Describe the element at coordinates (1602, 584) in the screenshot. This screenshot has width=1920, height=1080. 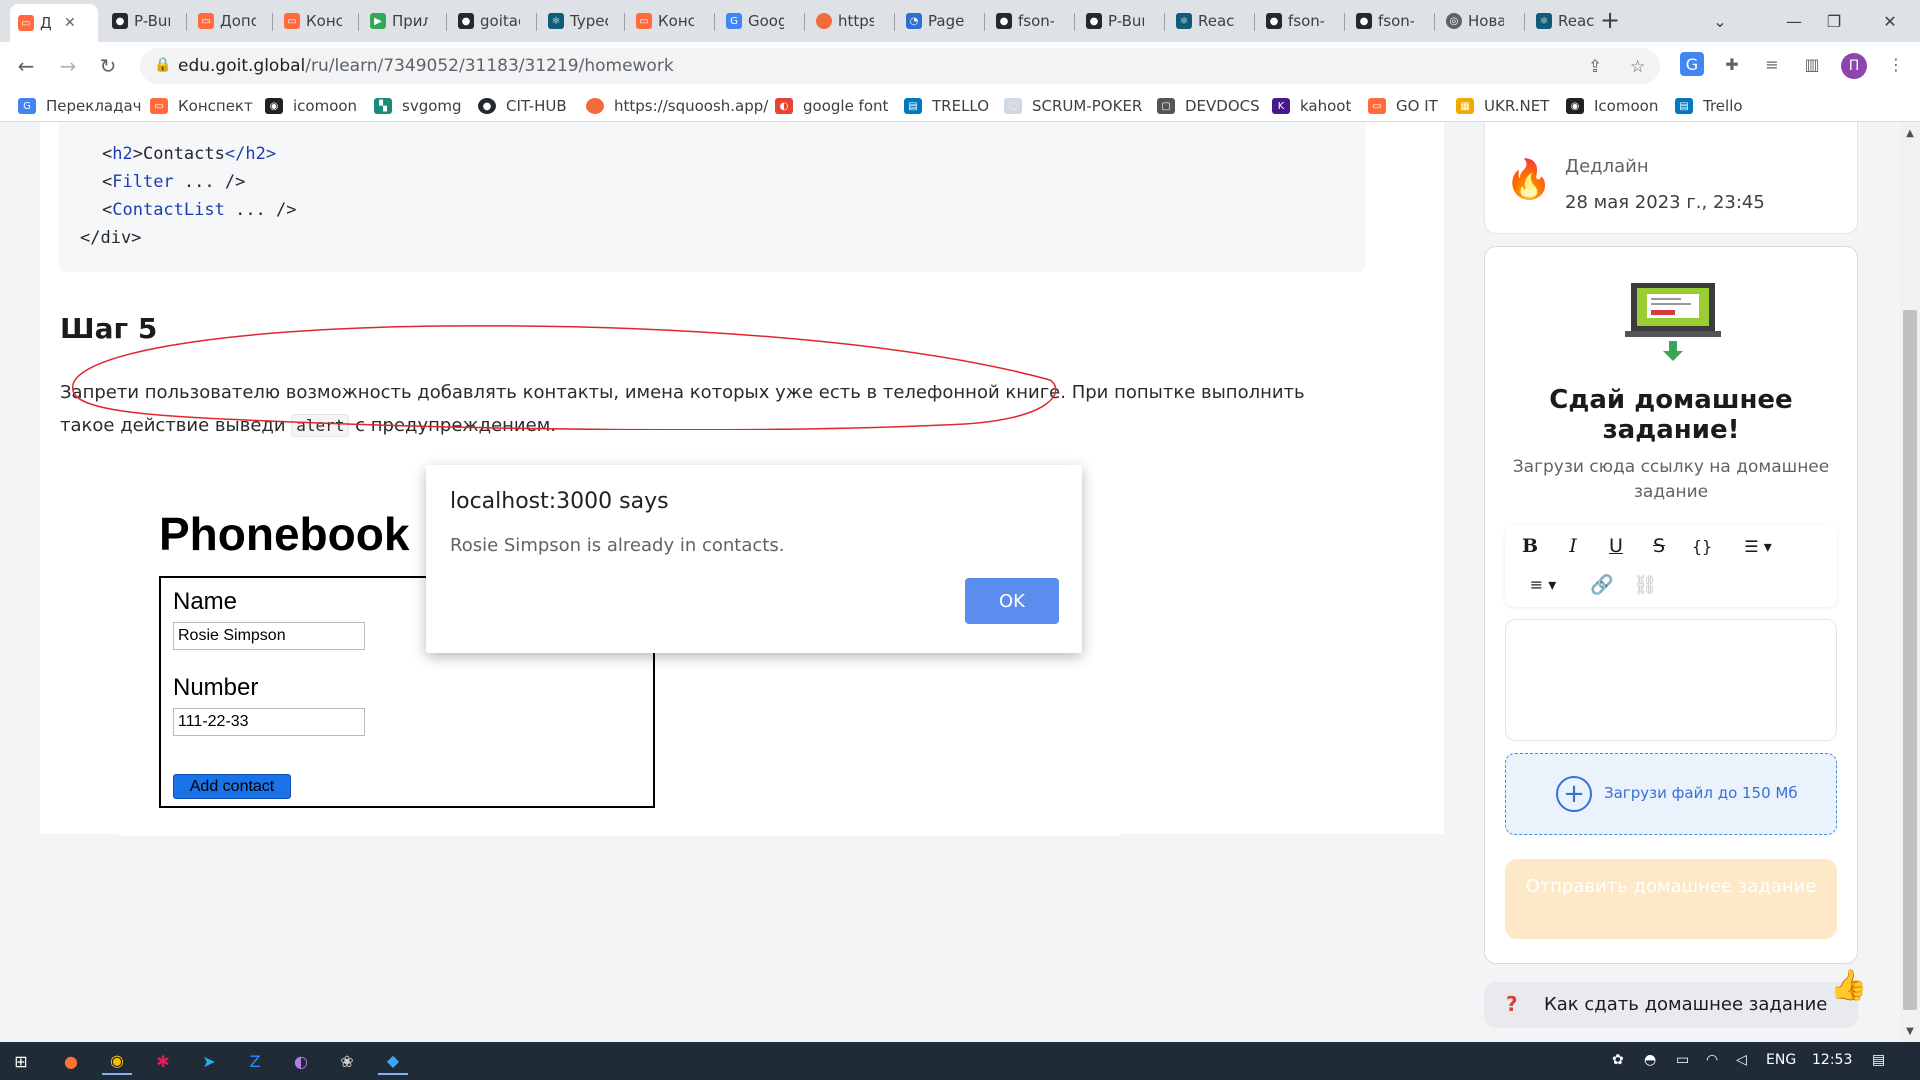
I see `link-icon: 🔗` at that location.